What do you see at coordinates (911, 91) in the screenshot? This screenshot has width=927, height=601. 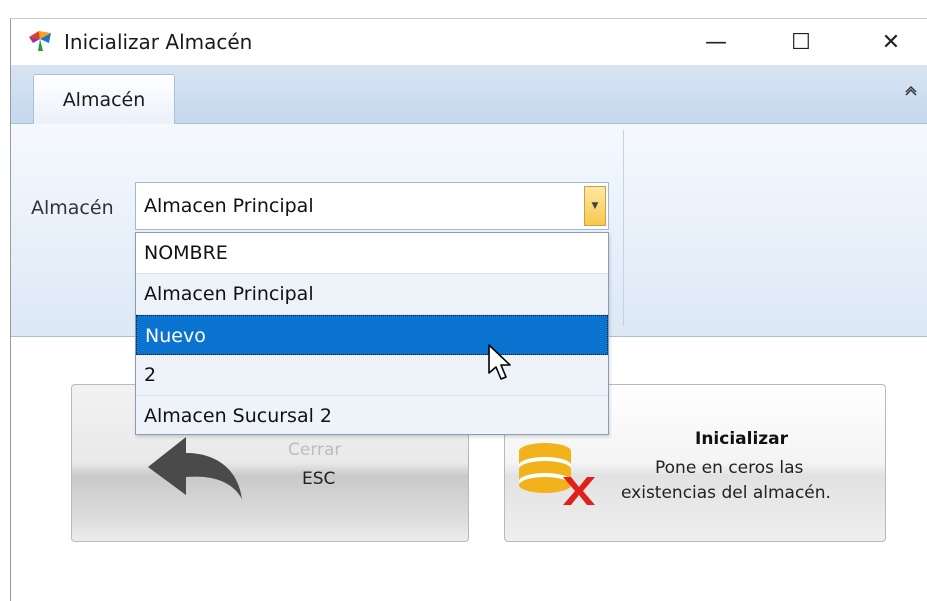 I see `chevron-up-icon` at bounding box center [911, 91].